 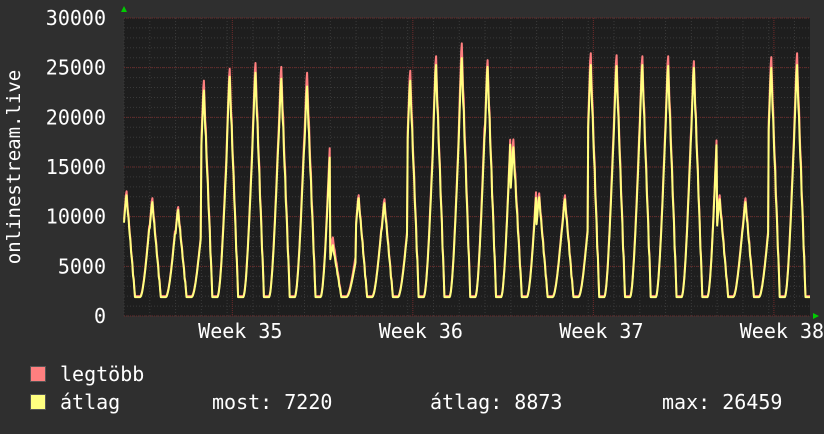 What do you see at coordinates (601, 331) in the screenshot?
I see `x-tick-label: Week 37` at bounding box center [601, 331].